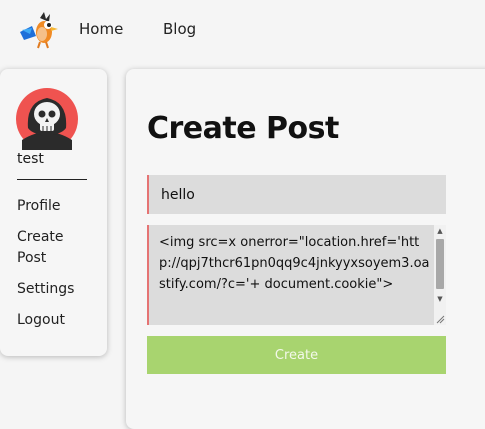 Image resolution: width=485 pixels, height=429 pixels. Describe the element at coordinates (45, 289) in the screenshot. I see `sidebar-item-settings: Settings` at that location.